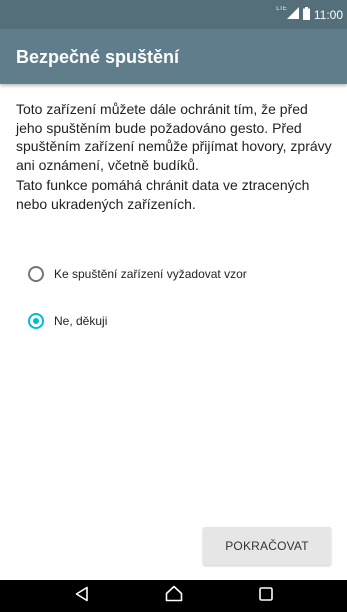 Image resolution: width=347 pixels, height=612 pixels. I want to click on option-label: Ne, děkuji, so click(81, 321).